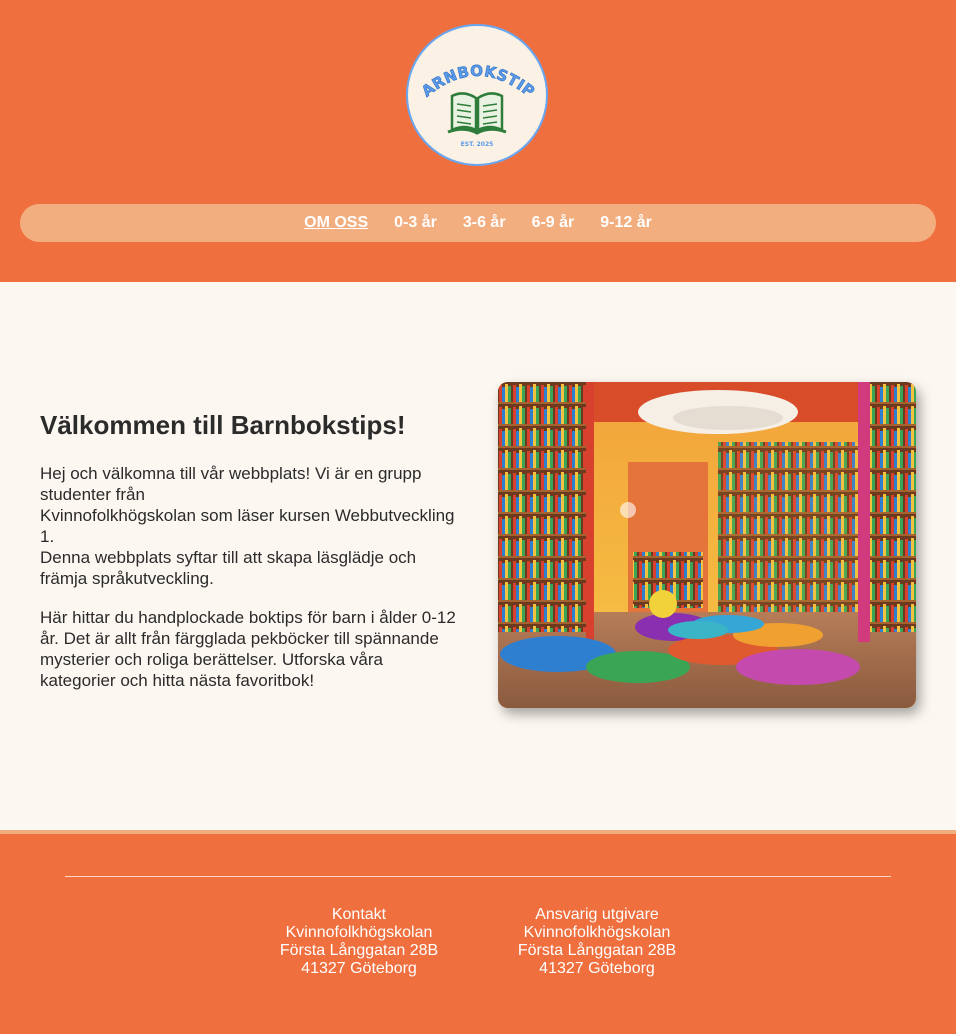  I want to click on footer-divider, so click(478, 876).